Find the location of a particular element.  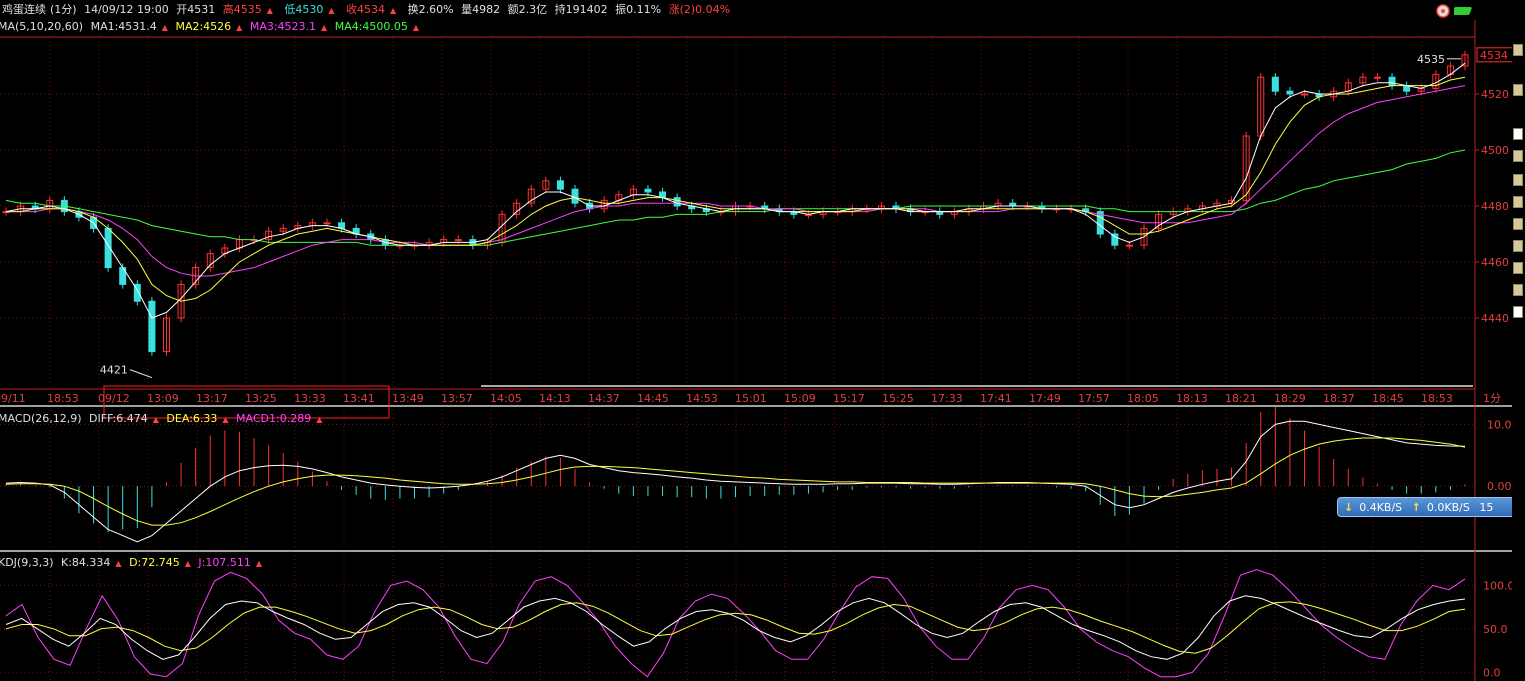

time-label: 14:05 is located at coordinates (506, 398).